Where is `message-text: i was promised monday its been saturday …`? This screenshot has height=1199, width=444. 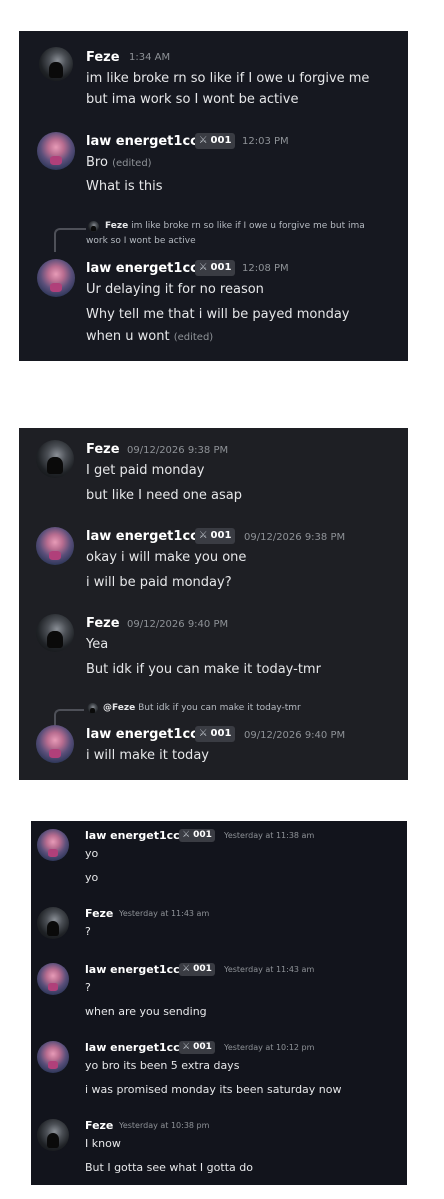
message-text: i was promised monday its been saturday … is located at coordinates (213, 1089).